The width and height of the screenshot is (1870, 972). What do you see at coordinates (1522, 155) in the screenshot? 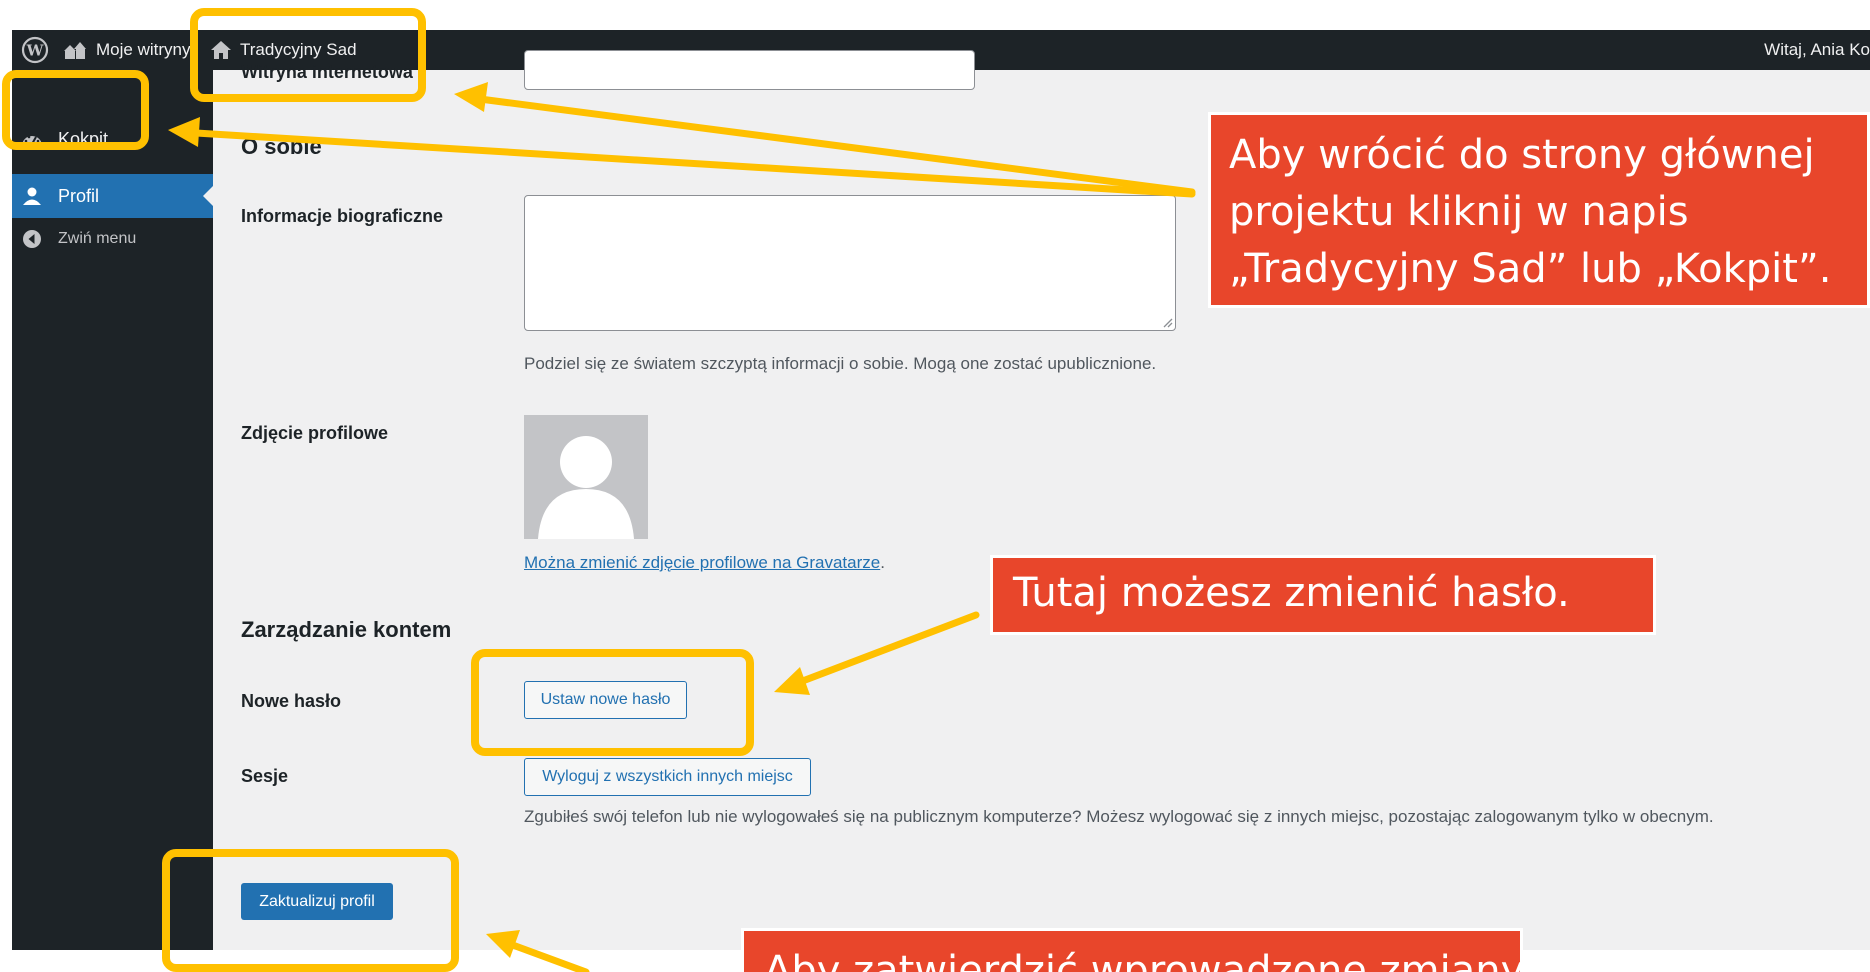
I see `callout-line: Aby wrócić do strony głównej` at bounding box center [1522, 155].